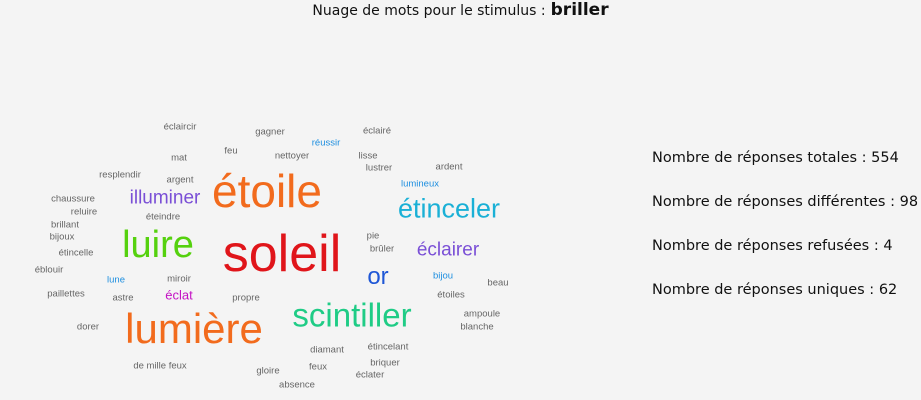 The image size is (921, 400). What do you see at coordinates (49, 270) in the screenshot?
I see `cloud-word: éblouir` at bounding box center [49, 270].